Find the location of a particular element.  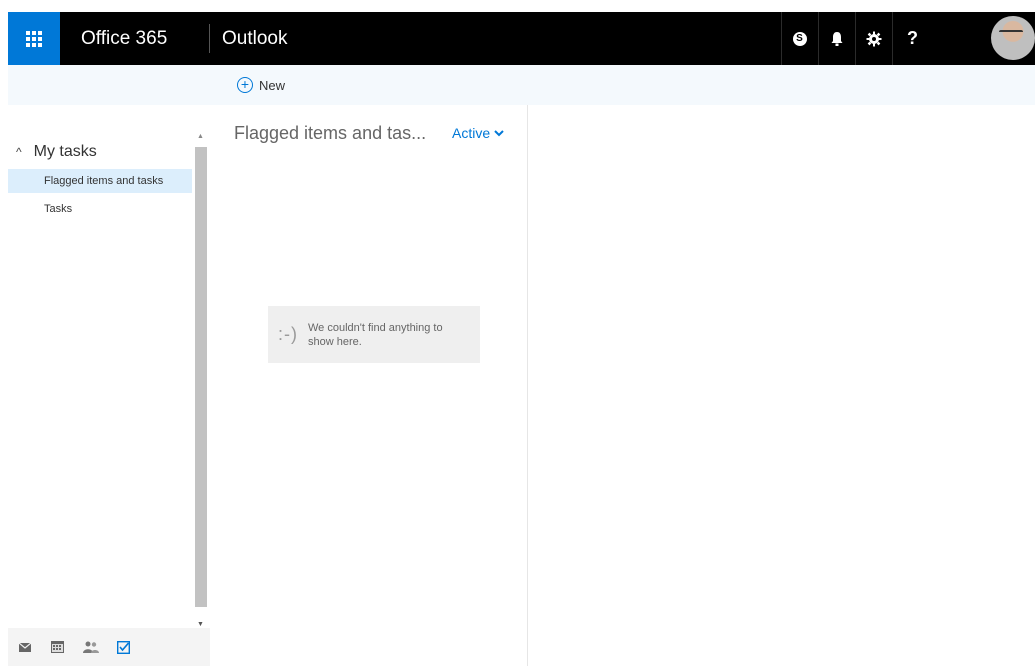

help-button: ? is located at coordinates (912, 38).